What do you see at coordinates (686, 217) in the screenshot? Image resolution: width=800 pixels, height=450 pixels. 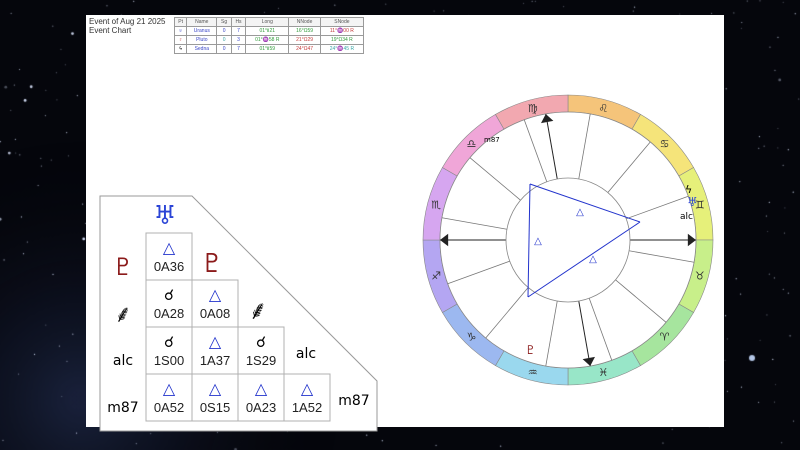 I see `alc-marker: alc` at bounding box center [686, 217].